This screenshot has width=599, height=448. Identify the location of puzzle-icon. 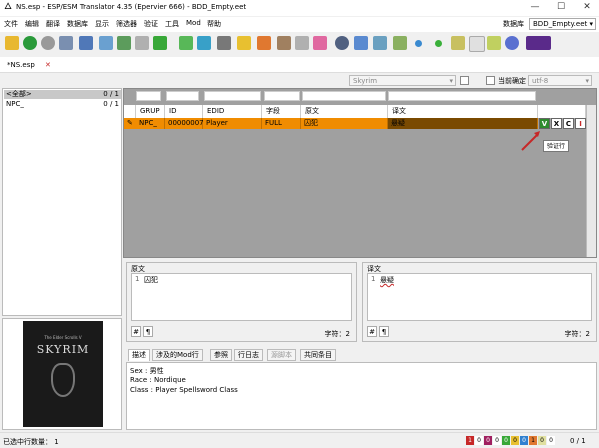
(458, 43).